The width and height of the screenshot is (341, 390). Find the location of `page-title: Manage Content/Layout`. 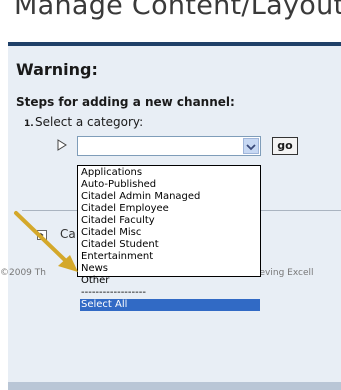

page-title: Manage Content/Layout is located at coordinates (177, 10).